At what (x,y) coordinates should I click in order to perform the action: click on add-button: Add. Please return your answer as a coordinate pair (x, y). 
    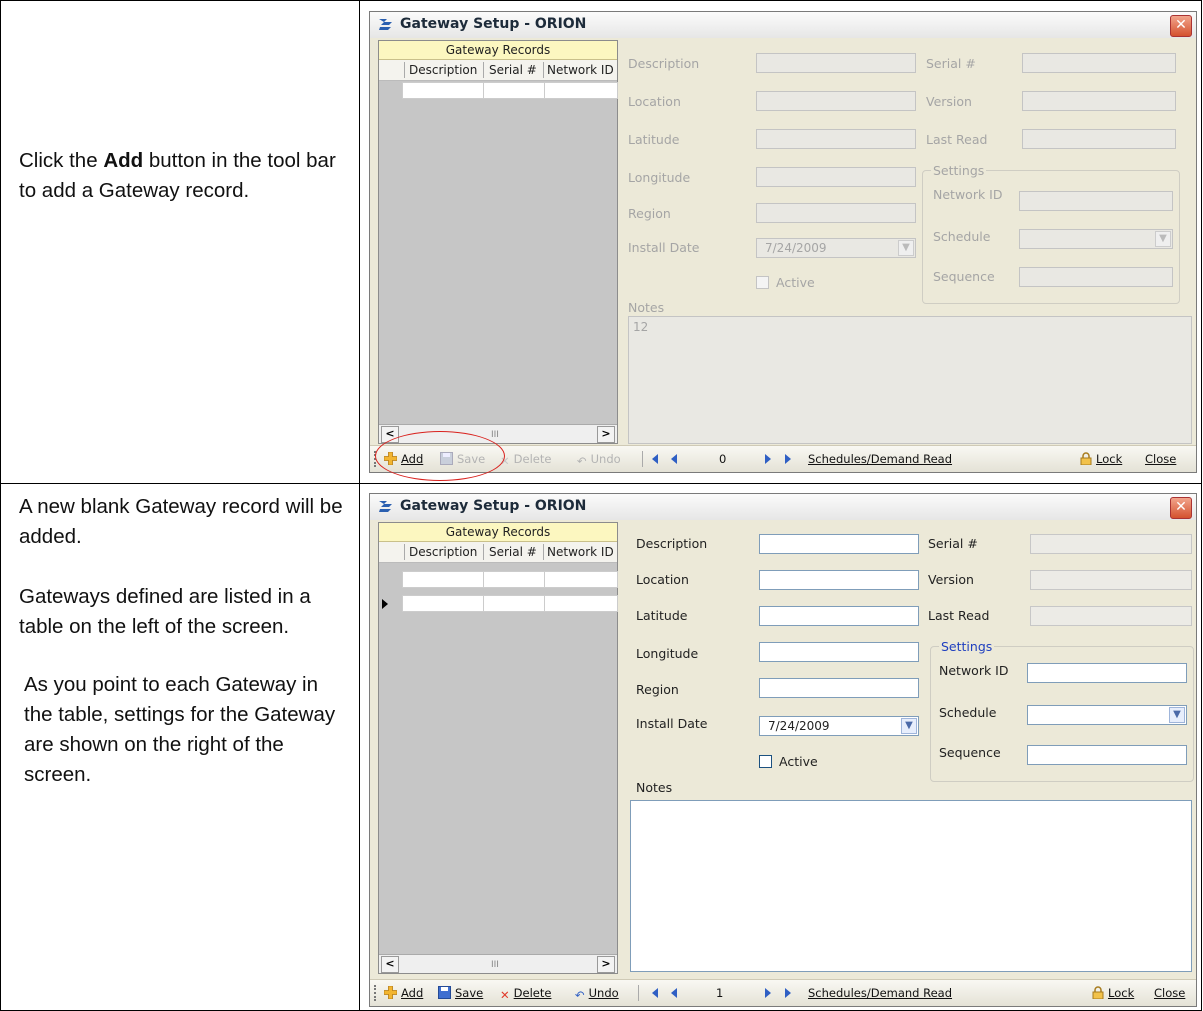
    Looking at the image, I should click on (403, 993).